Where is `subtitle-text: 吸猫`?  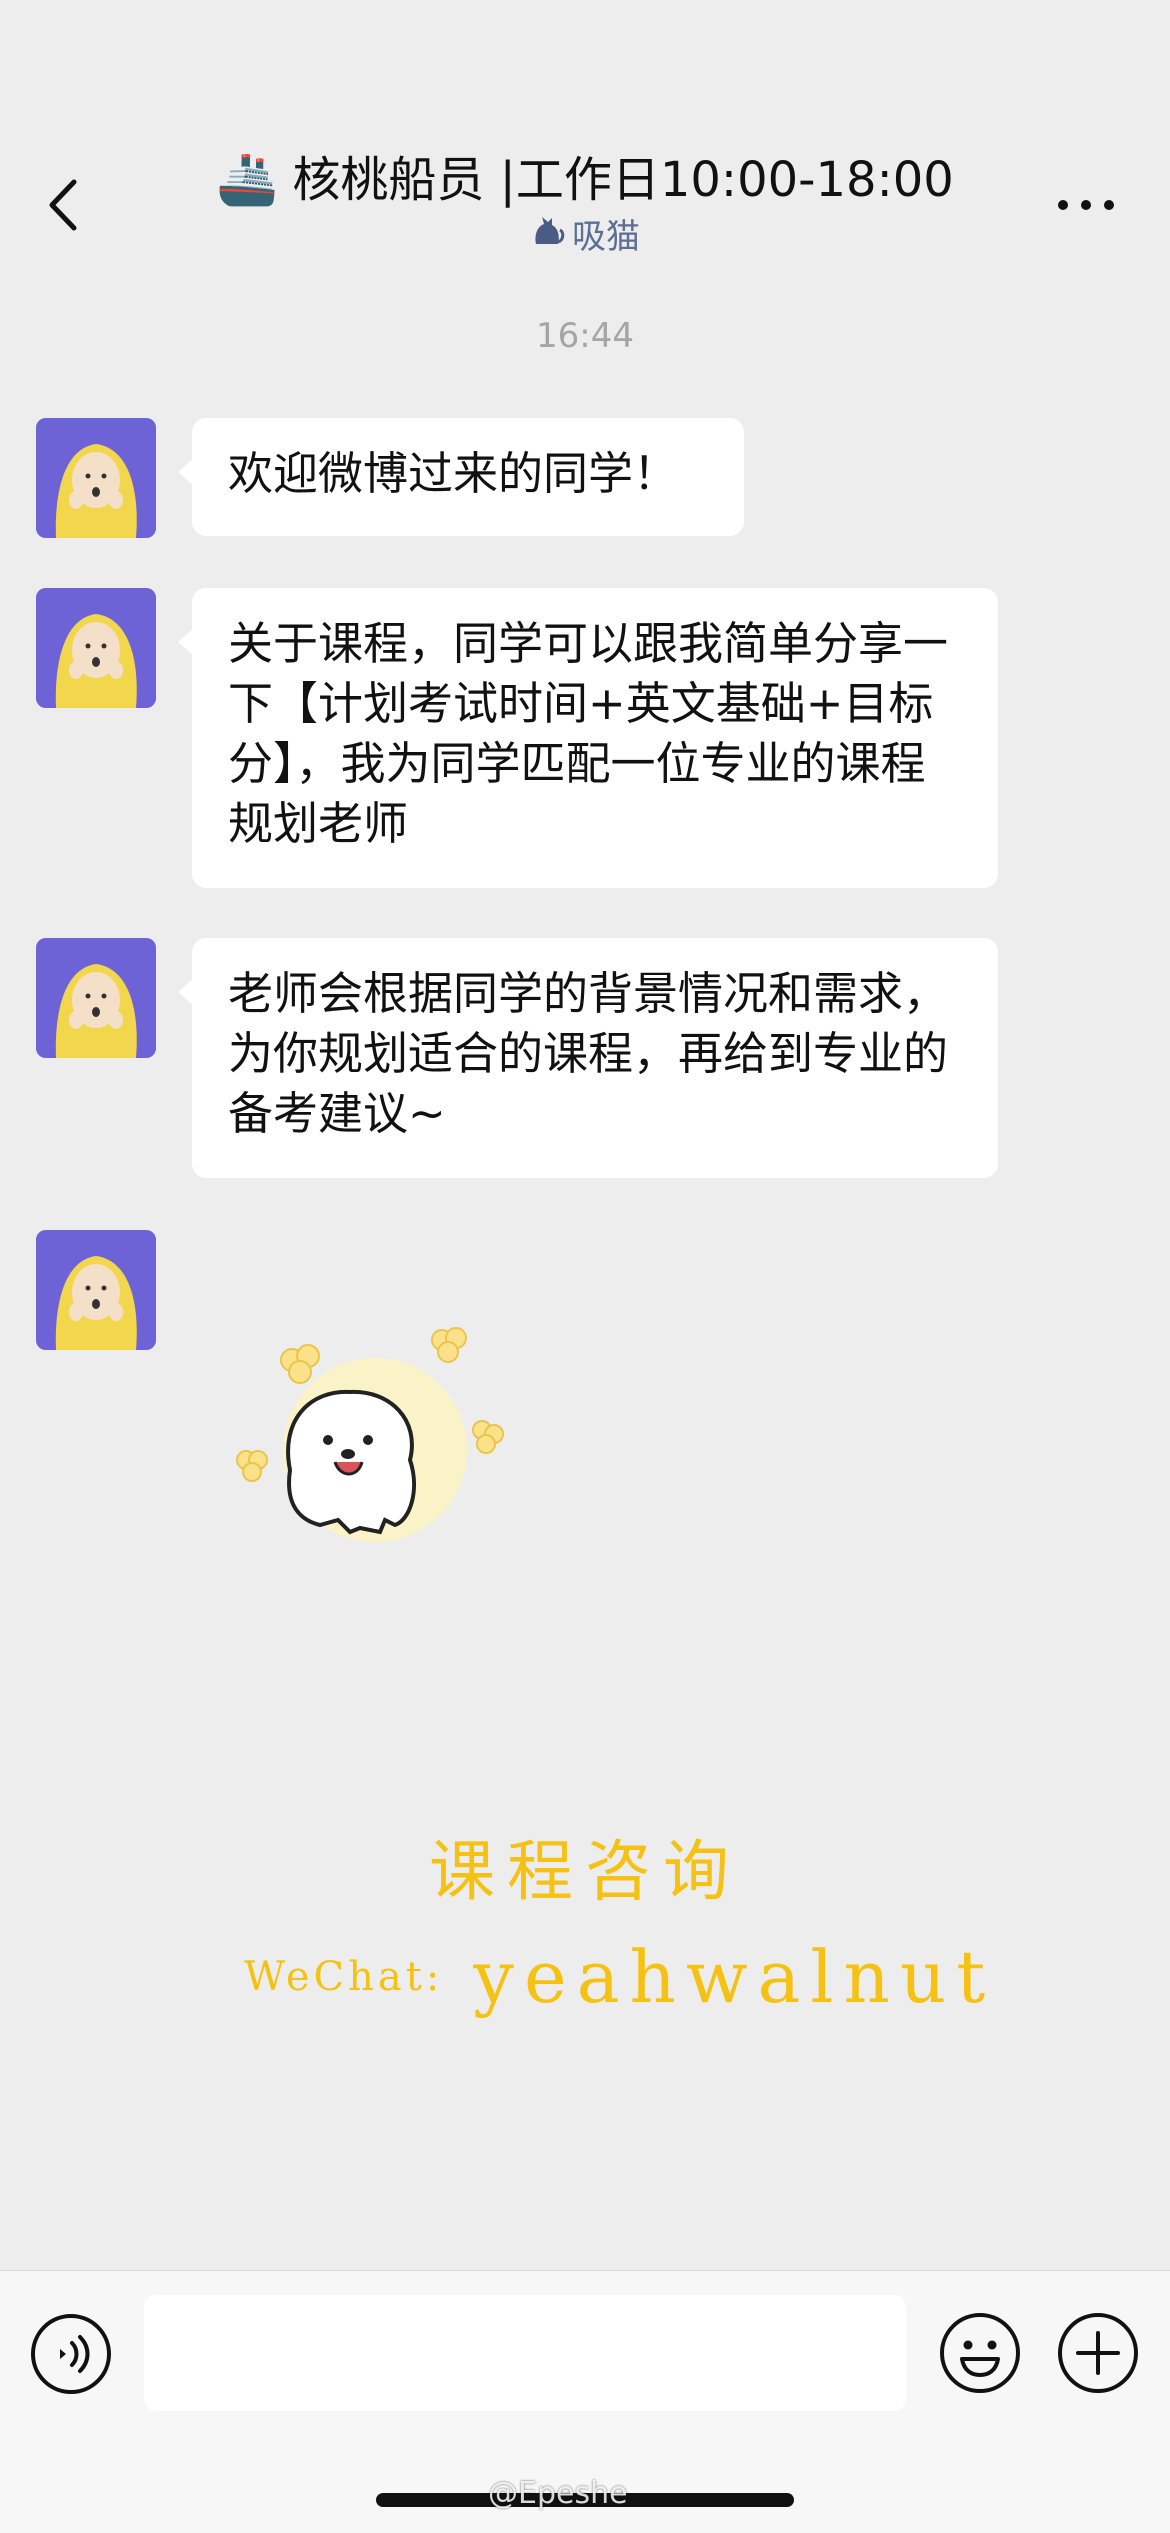
subtitle-text: 吸猫 is located at coordinates (606, 237).